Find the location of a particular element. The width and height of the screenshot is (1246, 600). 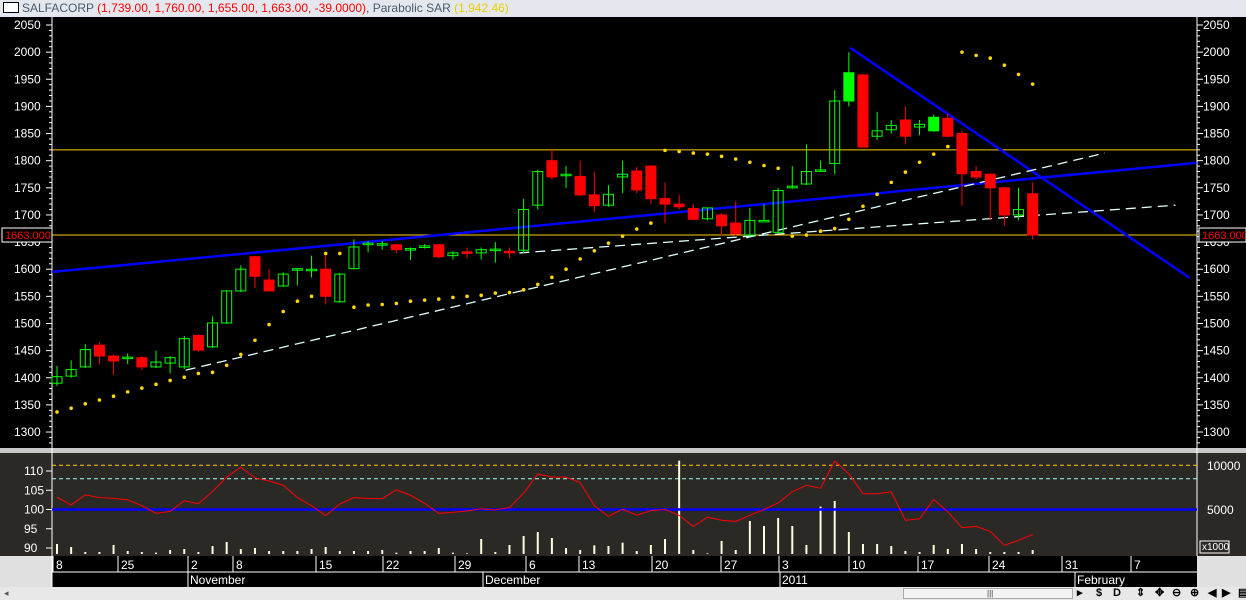

price-tick-left: 1850 is located at coordinates (27, 134).